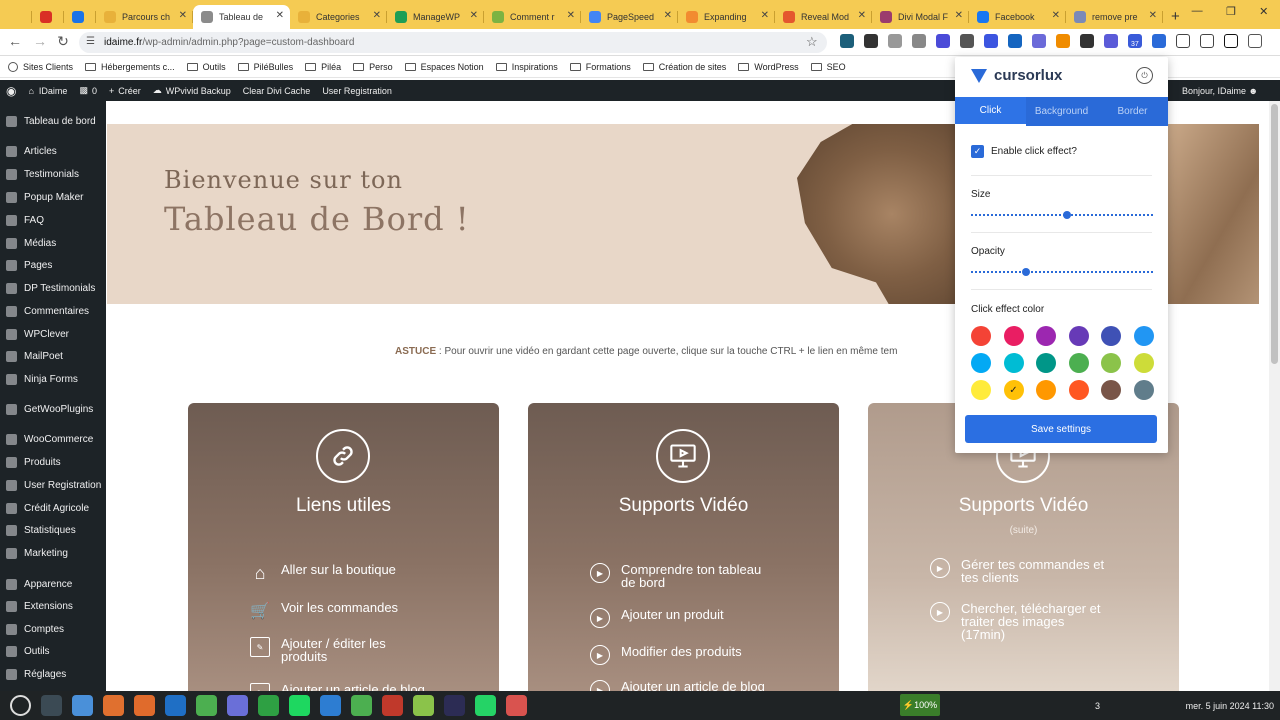  What do you see at coordinates (323, 67) in the screenshot?
I see `bookmark-item: Piléa` at bounding box center [323, 67].